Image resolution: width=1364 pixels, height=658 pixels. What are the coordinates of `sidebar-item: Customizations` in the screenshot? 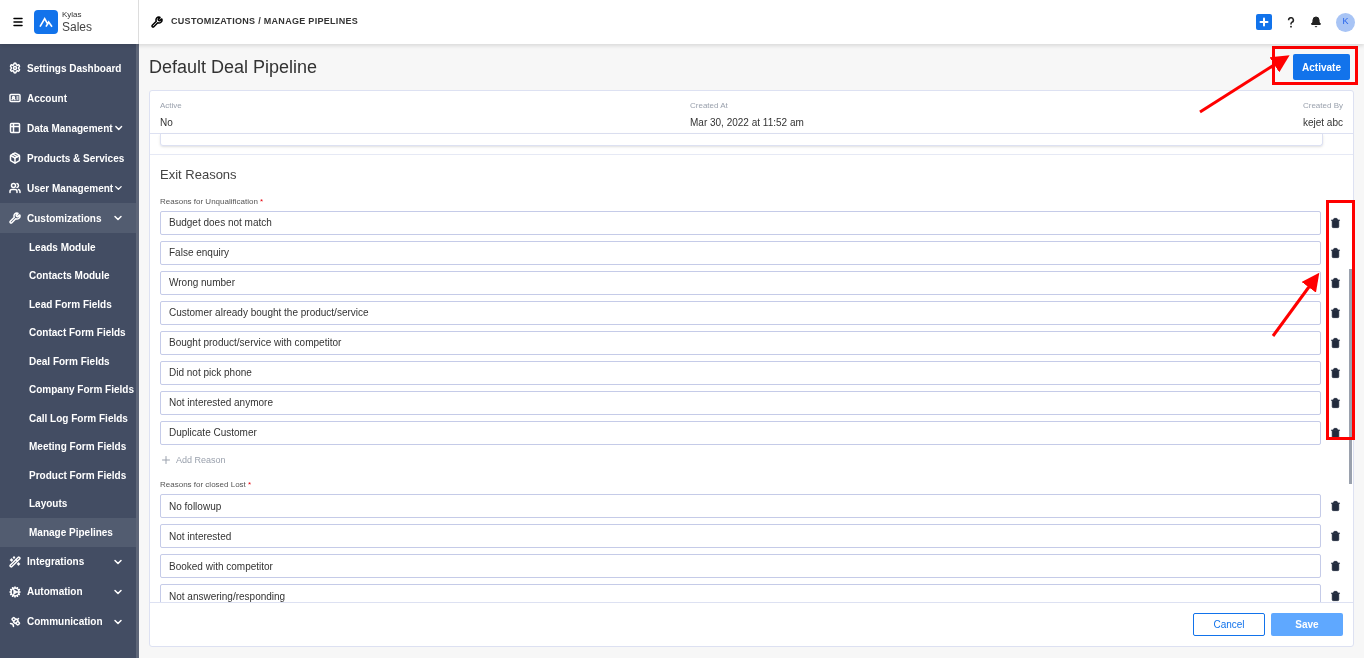 It's located at (68, 218).